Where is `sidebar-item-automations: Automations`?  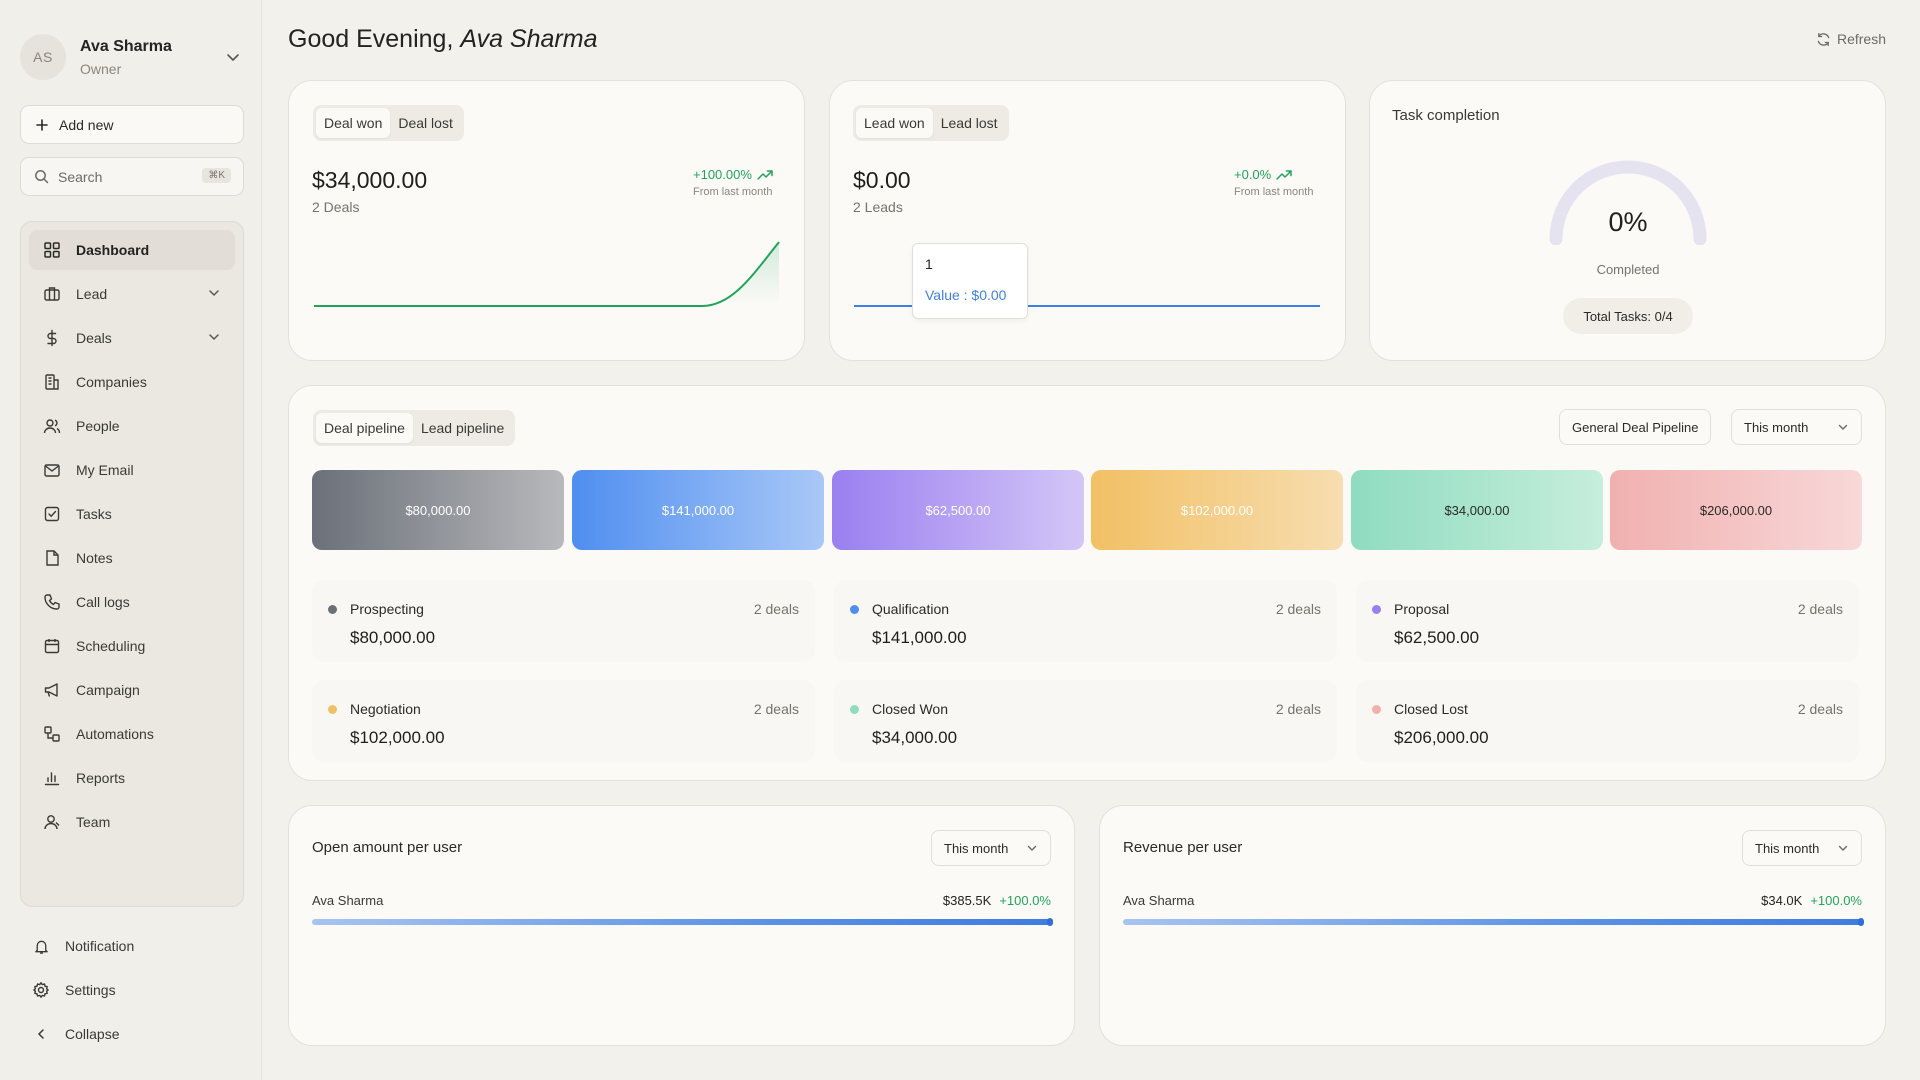 sidebar-item-automations: Automations is located at coordinates (132, 734).